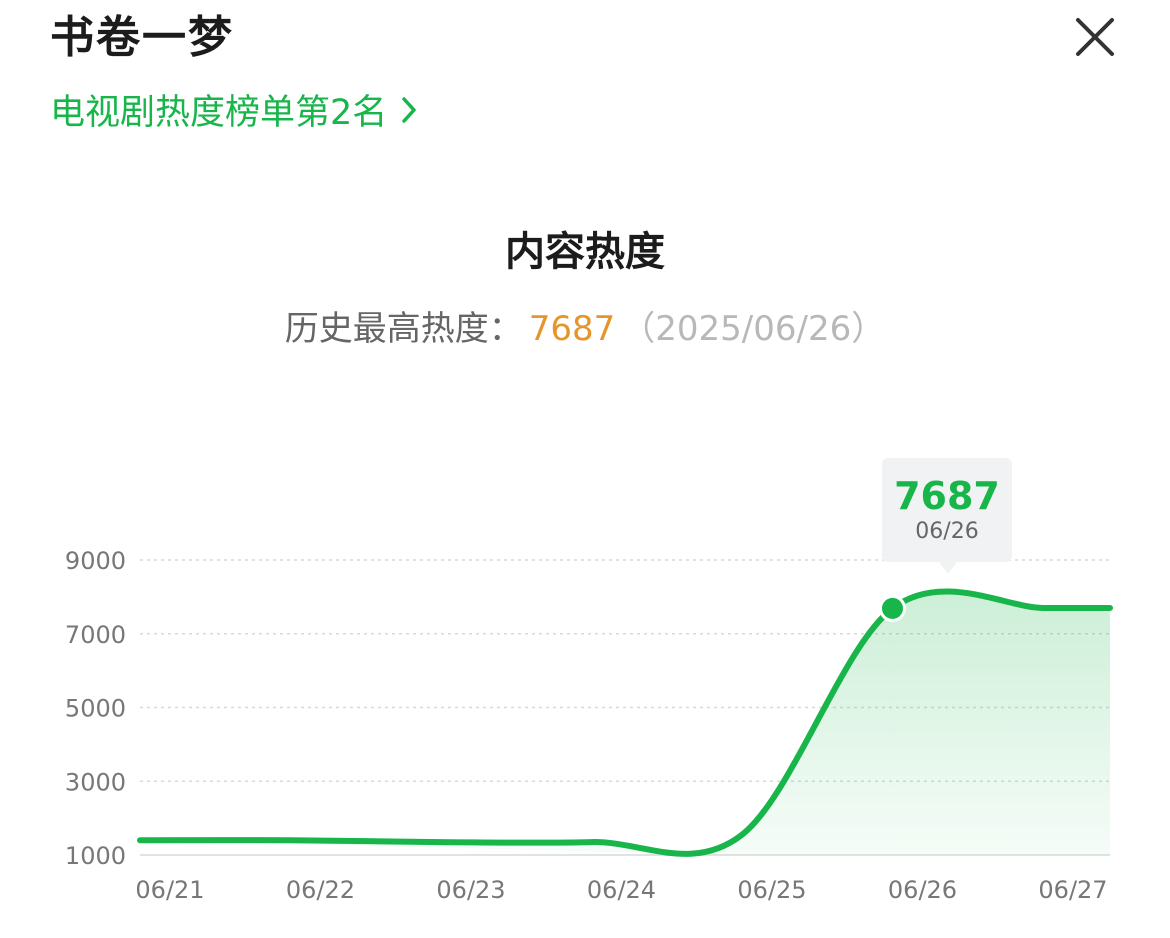 Image resolution: width=1170 pixels, height=938 pixels. Describe the element at coordinates (585, 252) in the screenshot. I see `section-title: 内容热度` at that location.